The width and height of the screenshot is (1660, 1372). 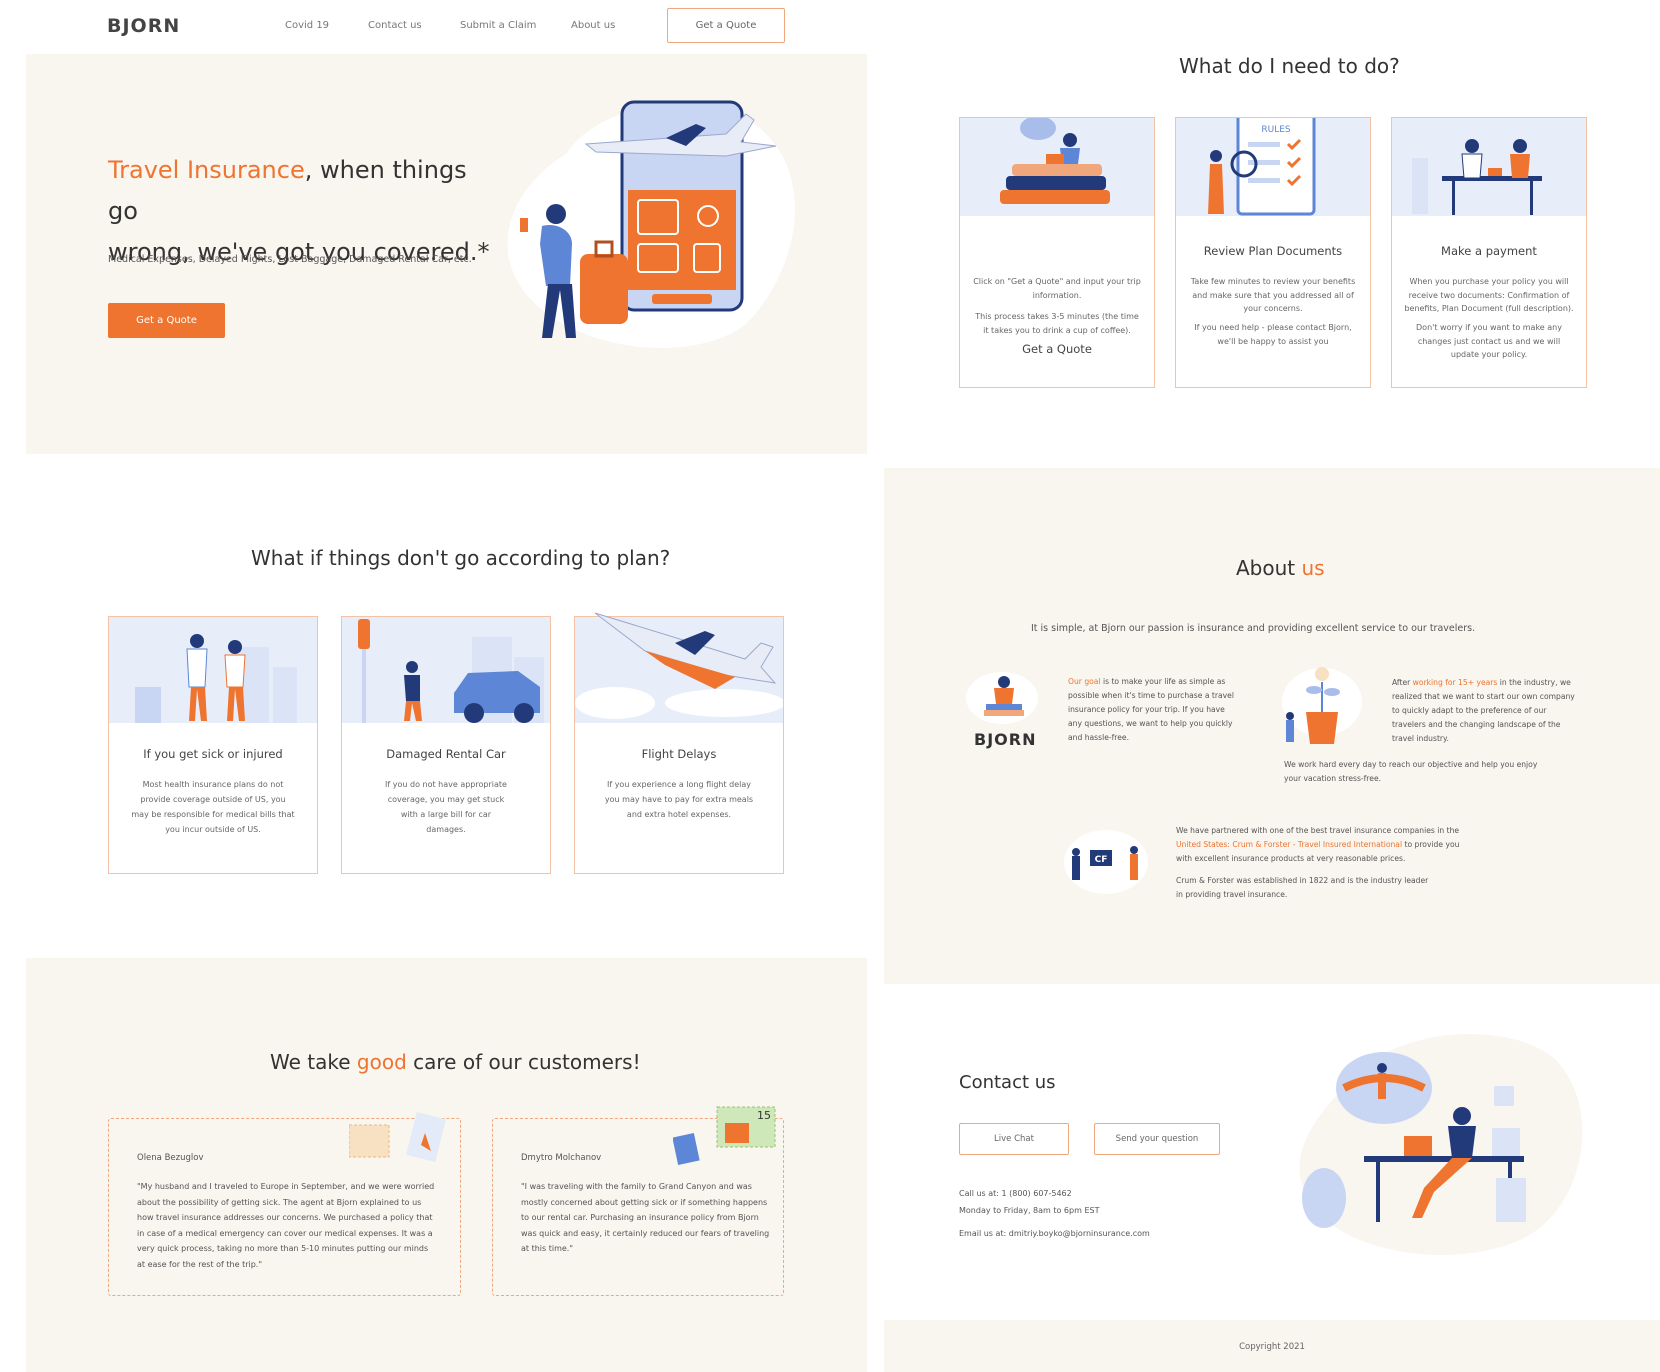 I want to click on plant-pot-illustration, so click(x=1322, y=705).